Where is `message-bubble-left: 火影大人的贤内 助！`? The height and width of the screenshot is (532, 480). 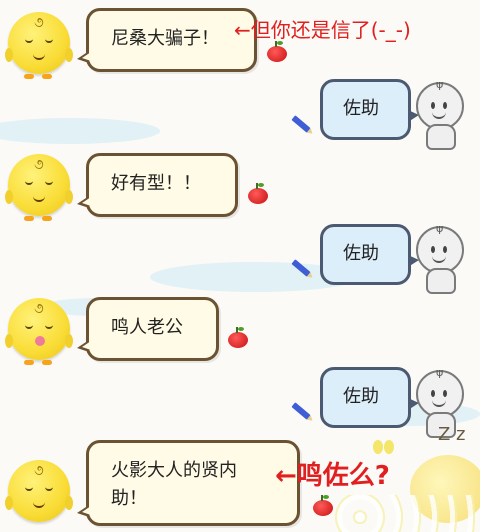
message-bubble-left: 火影大人的贤内 助！ is located at coordinates (188, 483).